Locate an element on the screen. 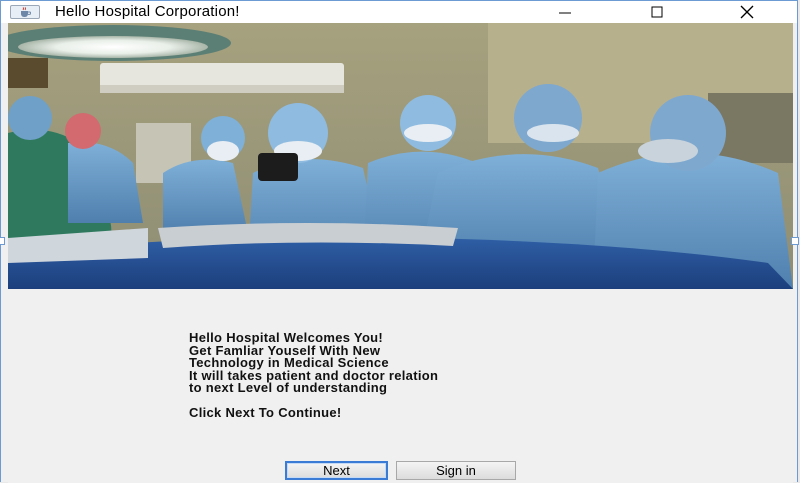  window-title: Hello Hospital Corporation! is located at coordinates (147, 11).